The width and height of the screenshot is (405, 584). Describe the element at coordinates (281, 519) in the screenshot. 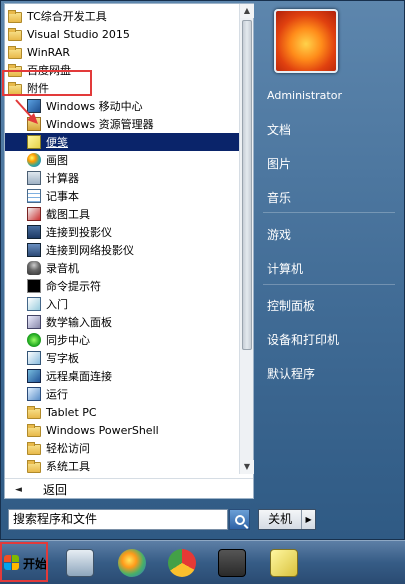

I see `shutdown-label: 关机` at that location.